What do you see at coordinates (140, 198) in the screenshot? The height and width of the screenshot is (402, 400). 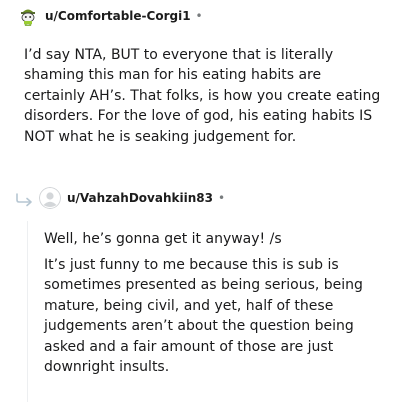 I see `reply-username: u/VahzahDovahkiin83` at bounding box center [140, 198].